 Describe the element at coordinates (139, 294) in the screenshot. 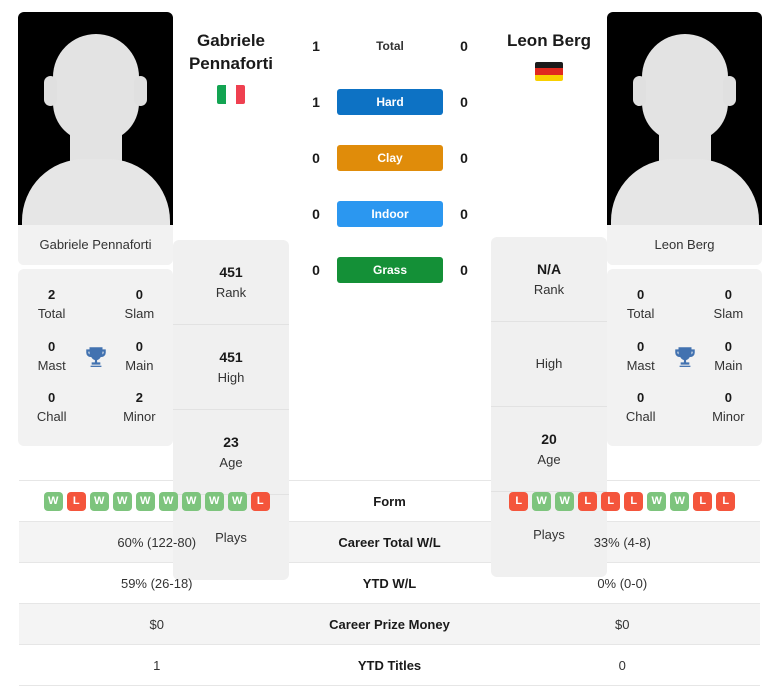

I see `left-titles-slam-value: 0` at that location.